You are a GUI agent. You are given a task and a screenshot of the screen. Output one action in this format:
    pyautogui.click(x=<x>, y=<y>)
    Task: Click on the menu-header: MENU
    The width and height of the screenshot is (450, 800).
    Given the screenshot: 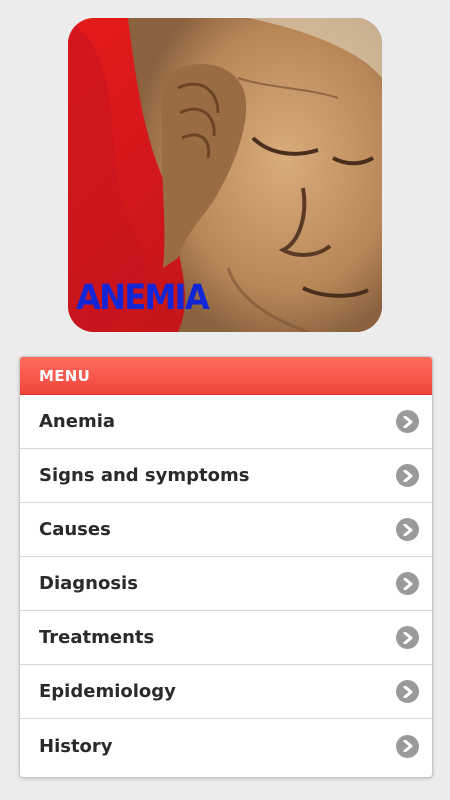 What is the action you would take?
    pyautogui.click(x=226, y=376)
    